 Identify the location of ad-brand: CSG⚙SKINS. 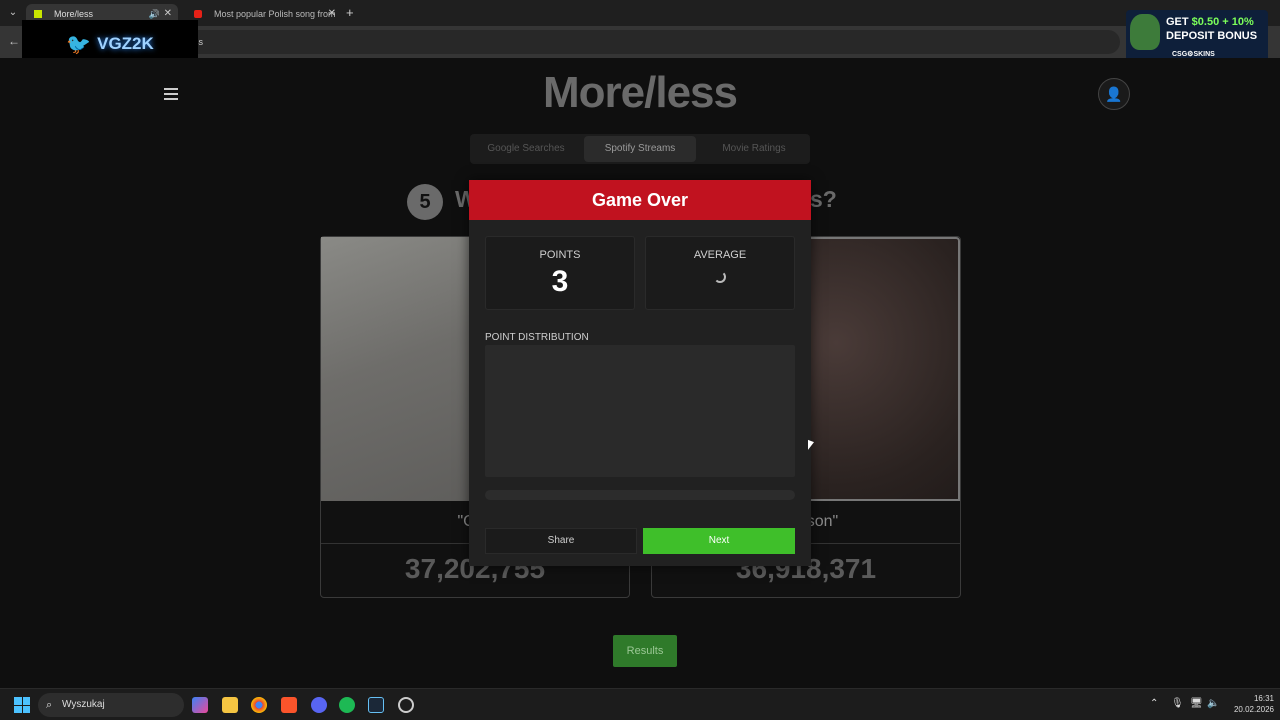
(1193, 54).